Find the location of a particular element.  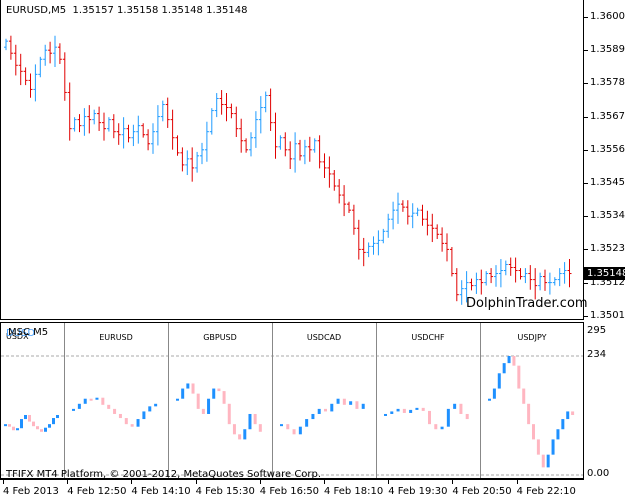

time-label: 4 Feb 15:30 is located at coordinates (225, 491).